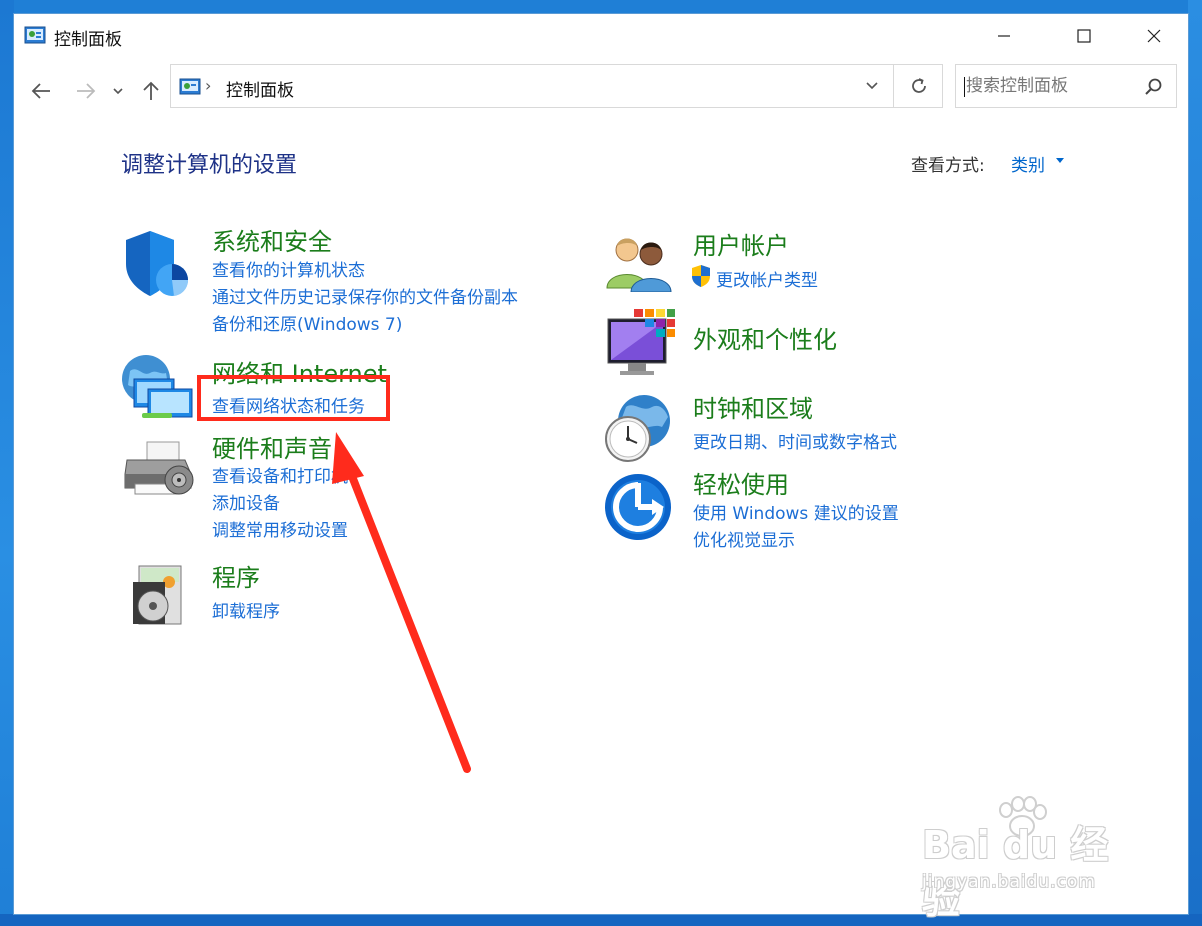 The image size is (1202, 926). What do you see at coordinates (401, 602) in the screenshot?
I see `annotation-arrow-icon` at bounding box center [401, 602].